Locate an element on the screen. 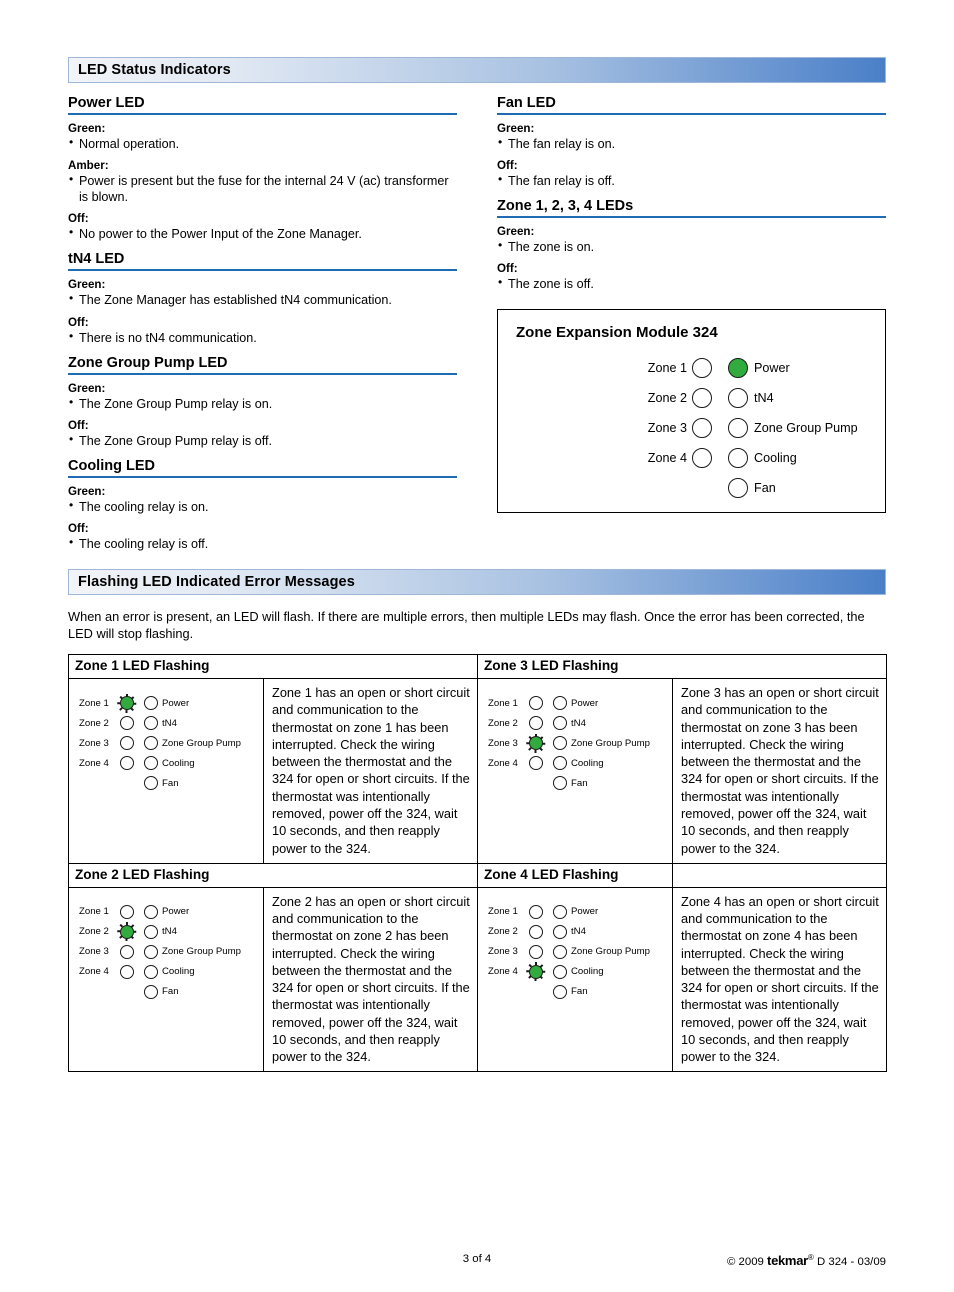 This screenshot has height=1292, width=954. led-zone-group-pump is located at coordinates (738, 428).